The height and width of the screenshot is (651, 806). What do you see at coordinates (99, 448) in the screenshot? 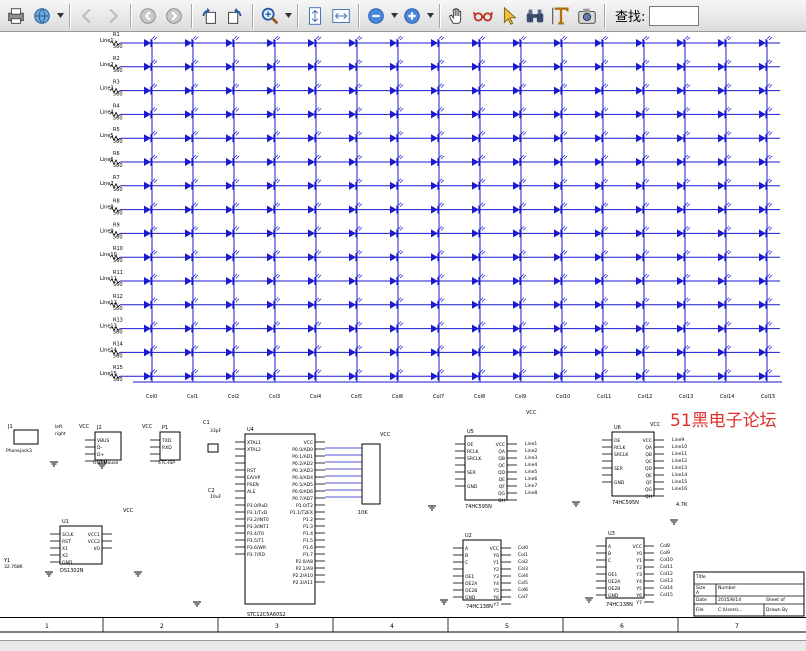
I see `pin-label: D-` at bounding box center [99, 448].